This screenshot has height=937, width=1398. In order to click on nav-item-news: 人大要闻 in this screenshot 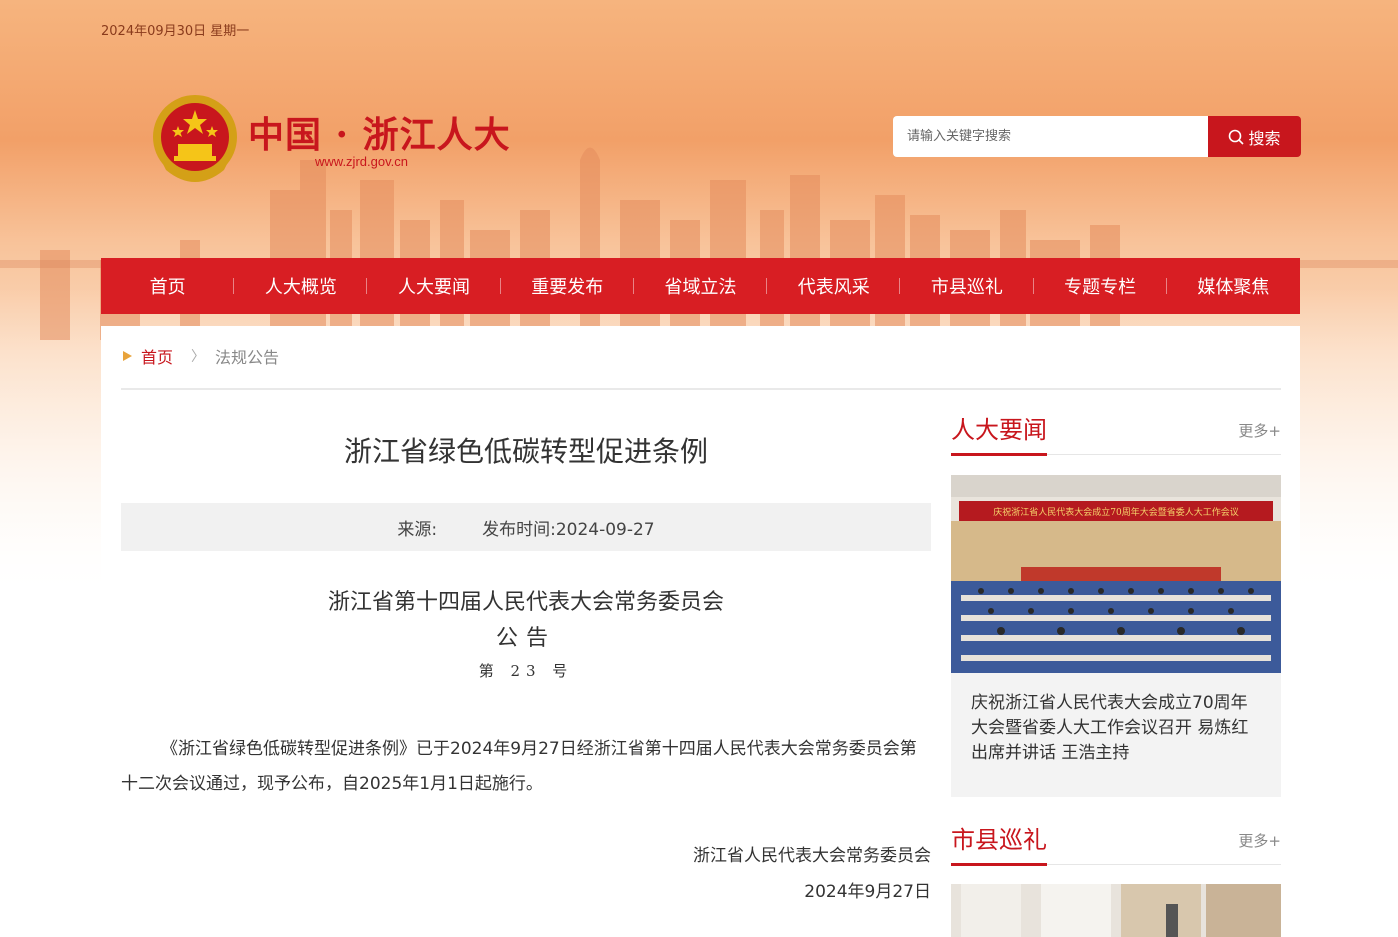, I will do `click(434, 286)`.